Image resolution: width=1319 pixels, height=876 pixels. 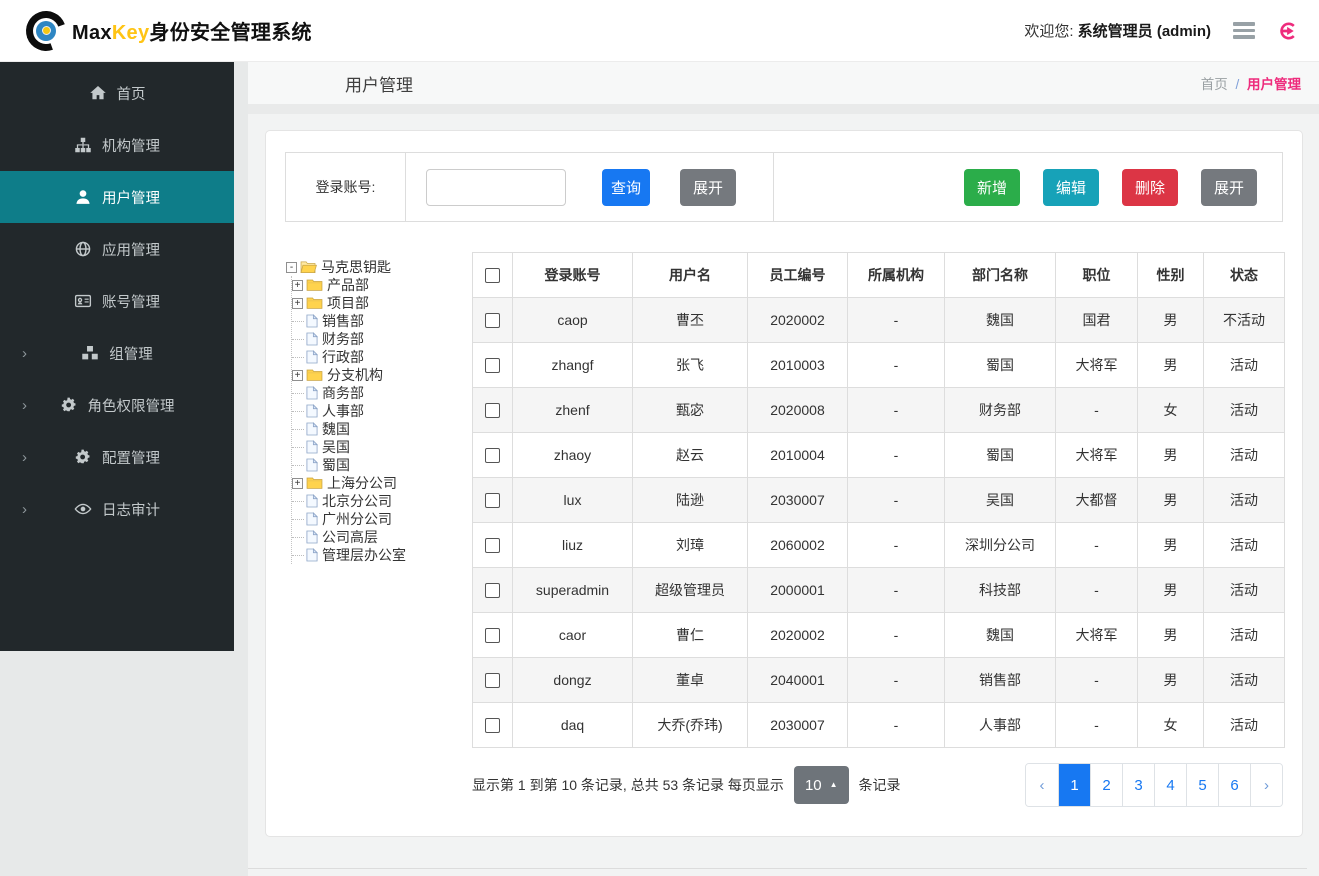 What do you see at coordinates (117, 301) in the screenshot?
I see `sidebar-item-account: 账号管理` at bounding box center [117, 301].